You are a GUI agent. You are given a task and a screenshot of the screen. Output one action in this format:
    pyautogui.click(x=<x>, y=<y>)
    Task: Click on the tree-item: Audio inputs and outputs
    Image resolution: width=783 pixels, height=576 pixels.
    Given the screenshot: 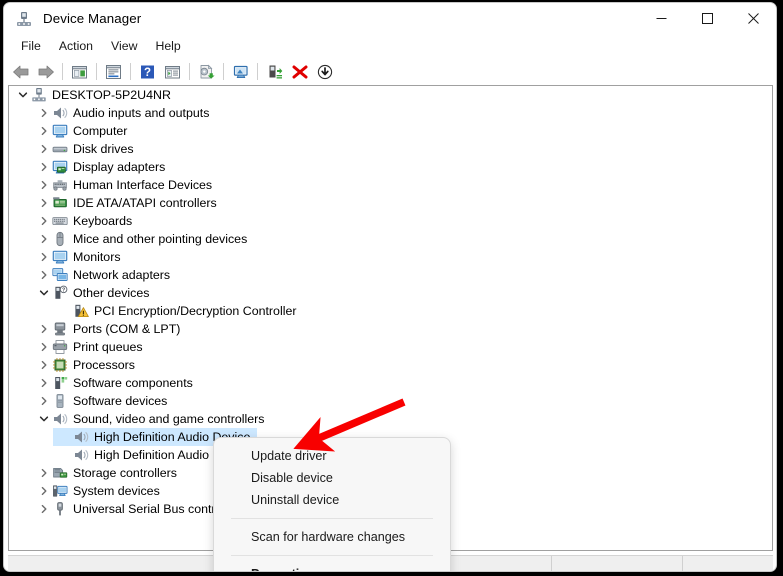 What is the action you would take?
    pyautogui.click(x=390, y=113)
    